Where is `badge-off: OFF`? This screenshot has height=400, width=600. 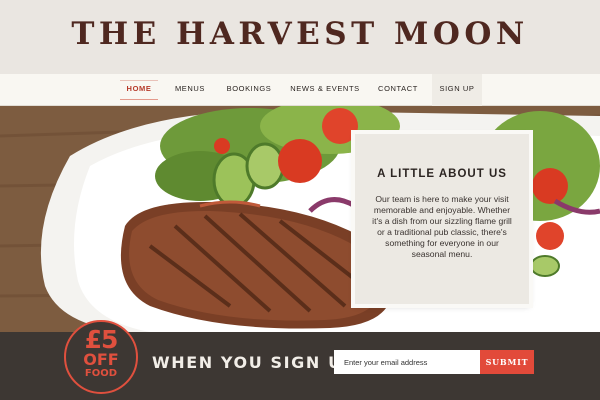 badge-off: OFF is located at coordinates (101, 359).